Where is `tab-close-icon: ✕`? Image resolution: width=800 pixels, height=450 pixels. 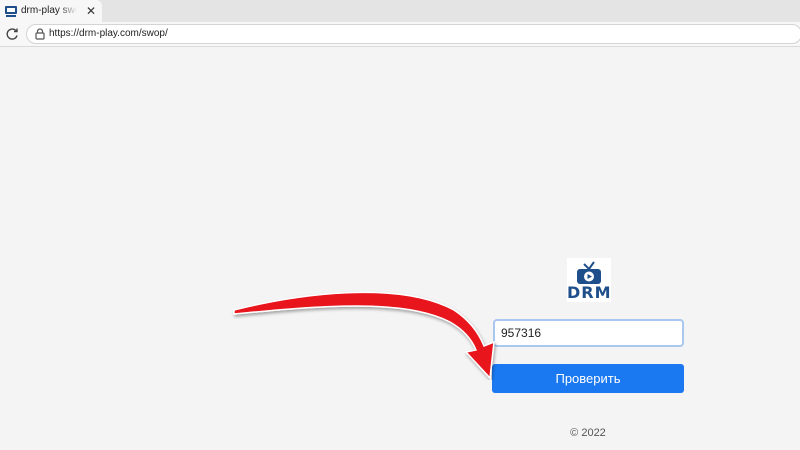 tab-close-icon: ✕ is located at coordinates (91, 11).